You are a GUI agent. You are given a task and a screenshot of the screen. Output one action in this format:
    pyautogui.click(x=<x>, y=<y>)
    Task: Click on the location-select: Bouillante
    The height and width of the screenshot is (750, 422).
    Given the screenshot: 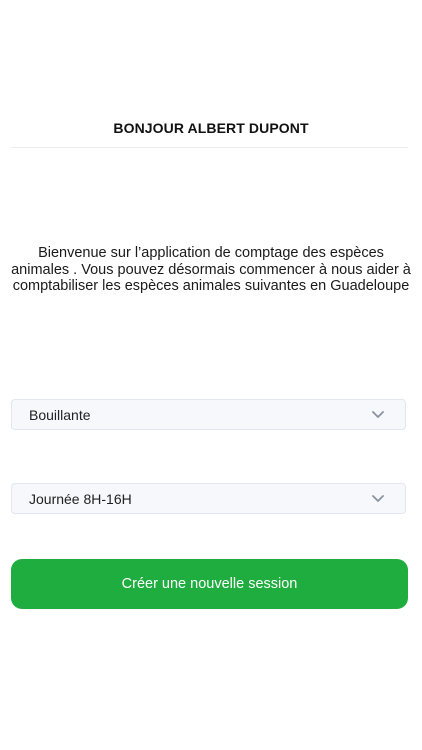 What is the action you would take?
    pyautogui.click(x=208, y=414)
    